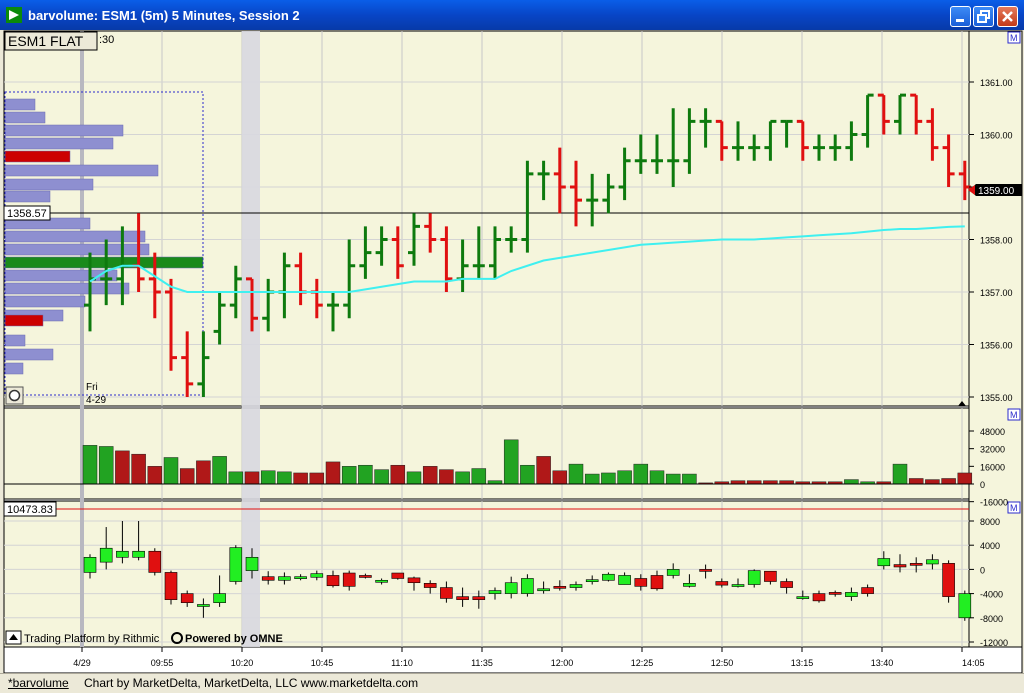 The image size is (1024, 693). What do you see at coordinates (27, 214) in the screenshot?
I see `reference-label: 1358.57` at bounding box center [27, 214].